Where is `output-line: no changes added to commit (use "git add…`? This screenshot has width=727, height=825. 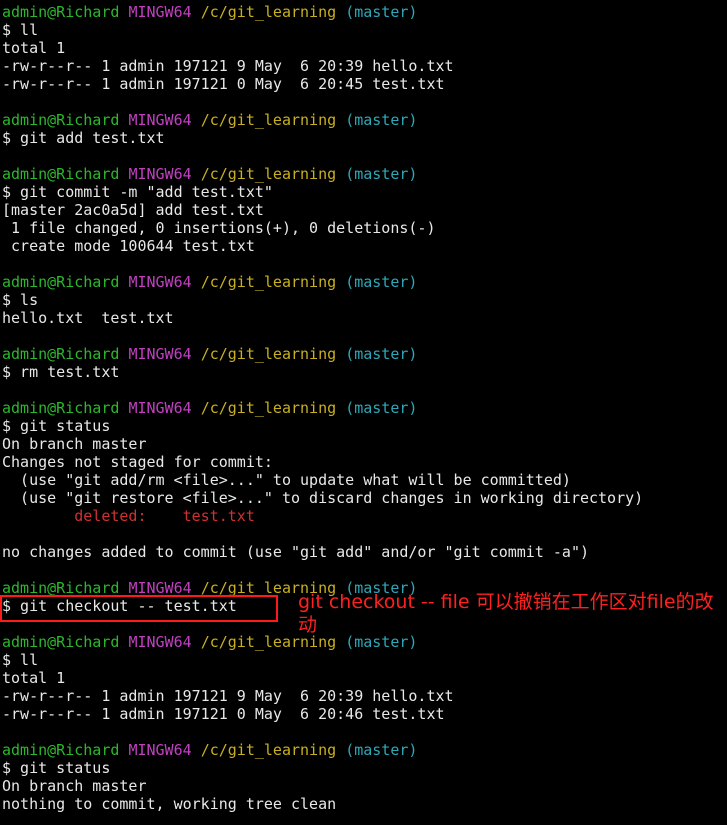
output-line: no changes added to commit (use "git add… is located at coordinates (295, 552).